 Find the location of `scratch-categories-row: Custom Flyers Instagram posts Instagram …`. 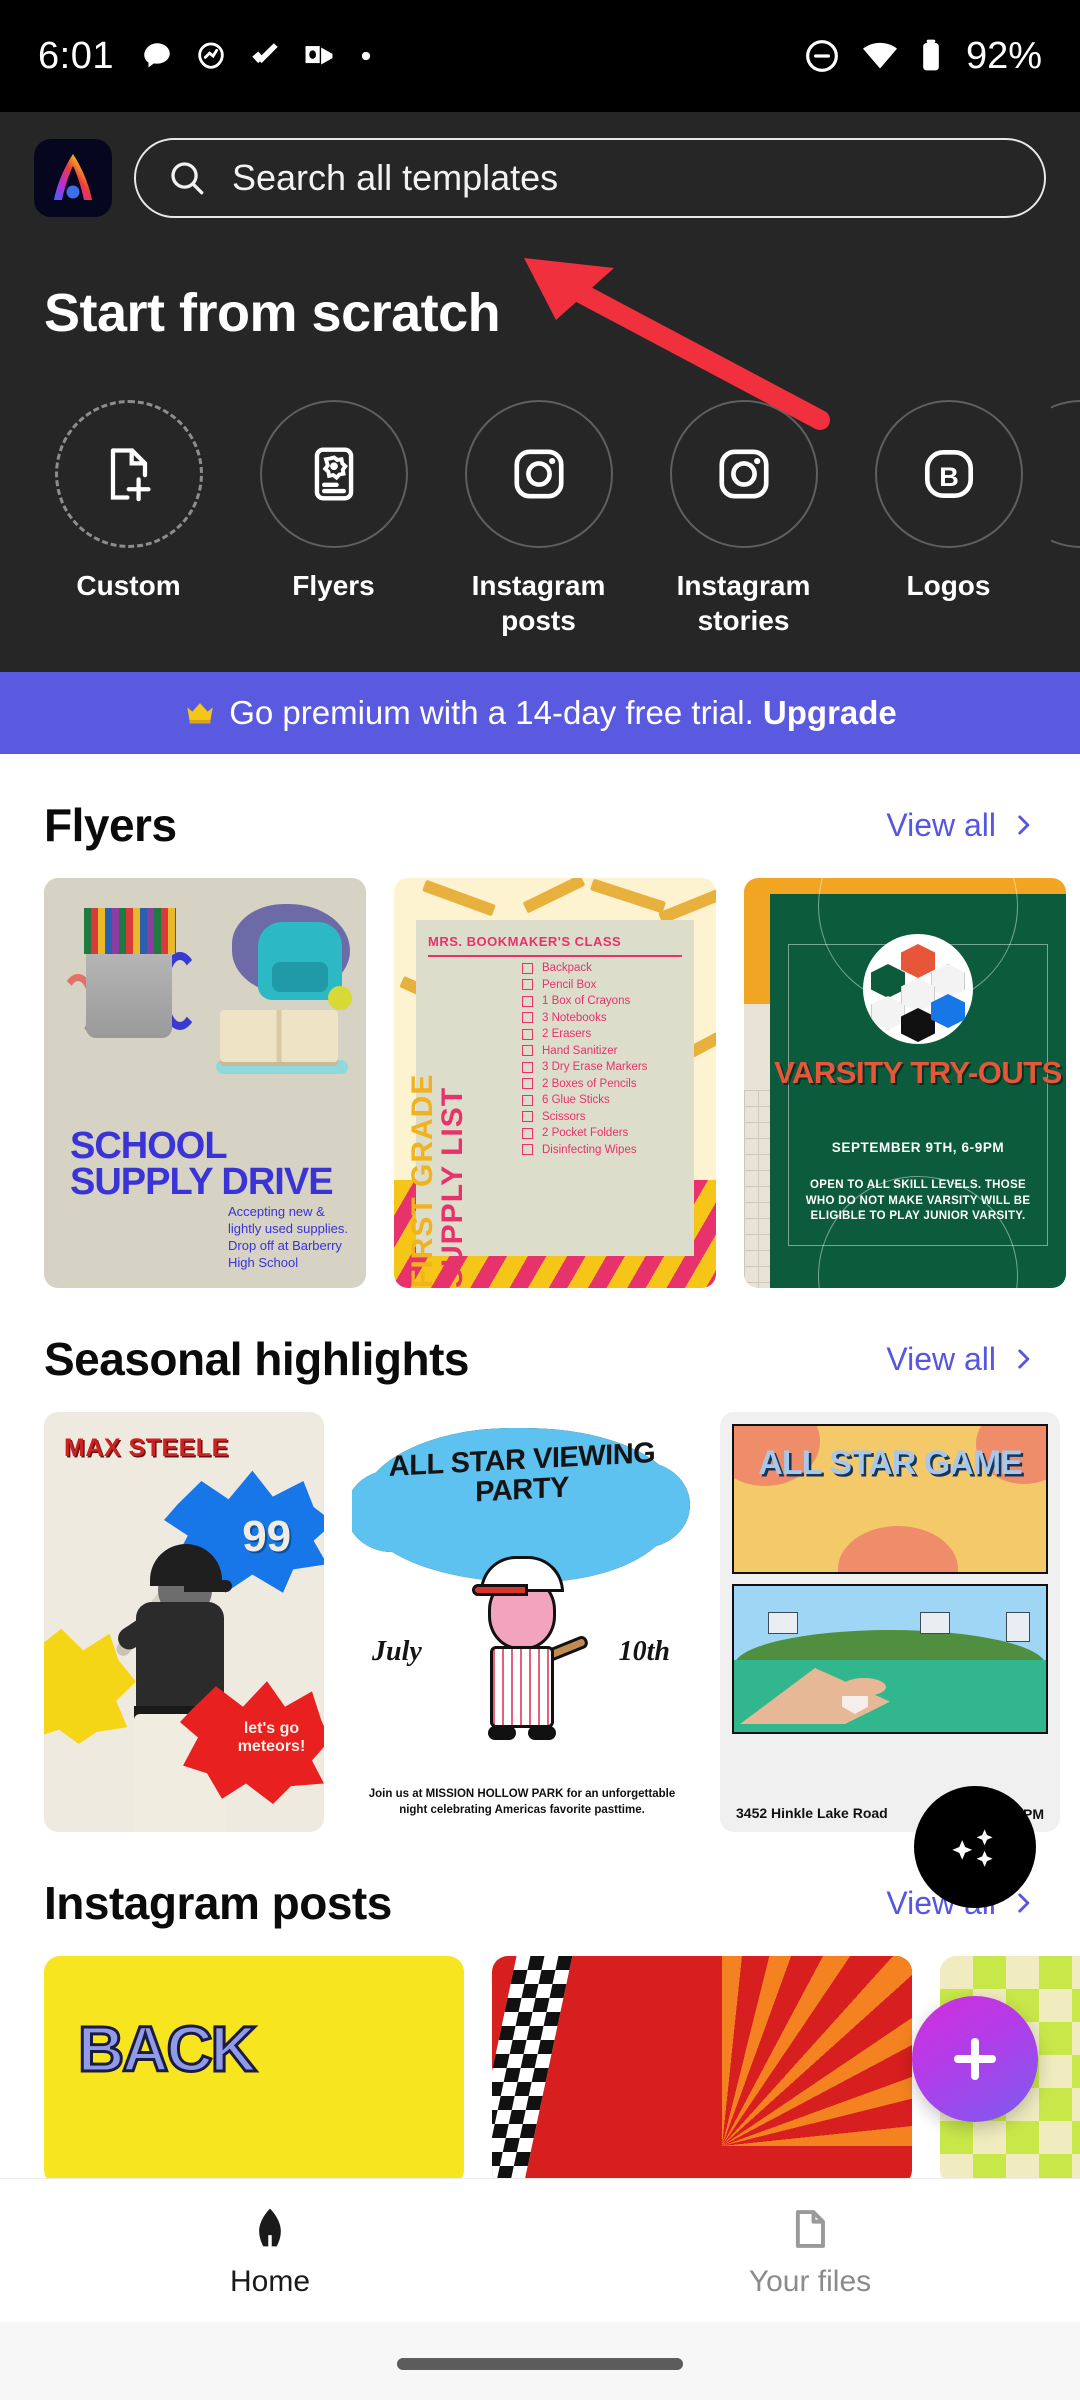

scratch-categories-row: Custom Flyers Instagram posts Instagram … is located at coordinates (553, 491).